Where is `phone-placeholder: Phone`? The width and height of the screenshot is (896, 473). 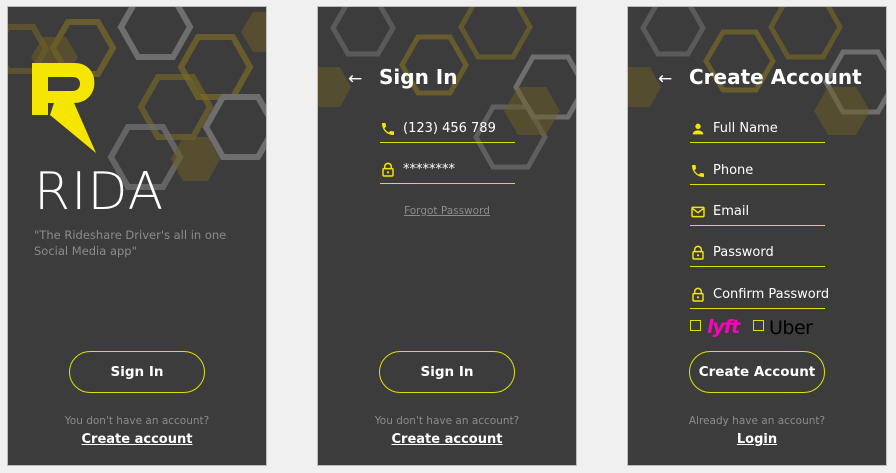
phone-placeholder: Phone is located at coordinates (733, 170).